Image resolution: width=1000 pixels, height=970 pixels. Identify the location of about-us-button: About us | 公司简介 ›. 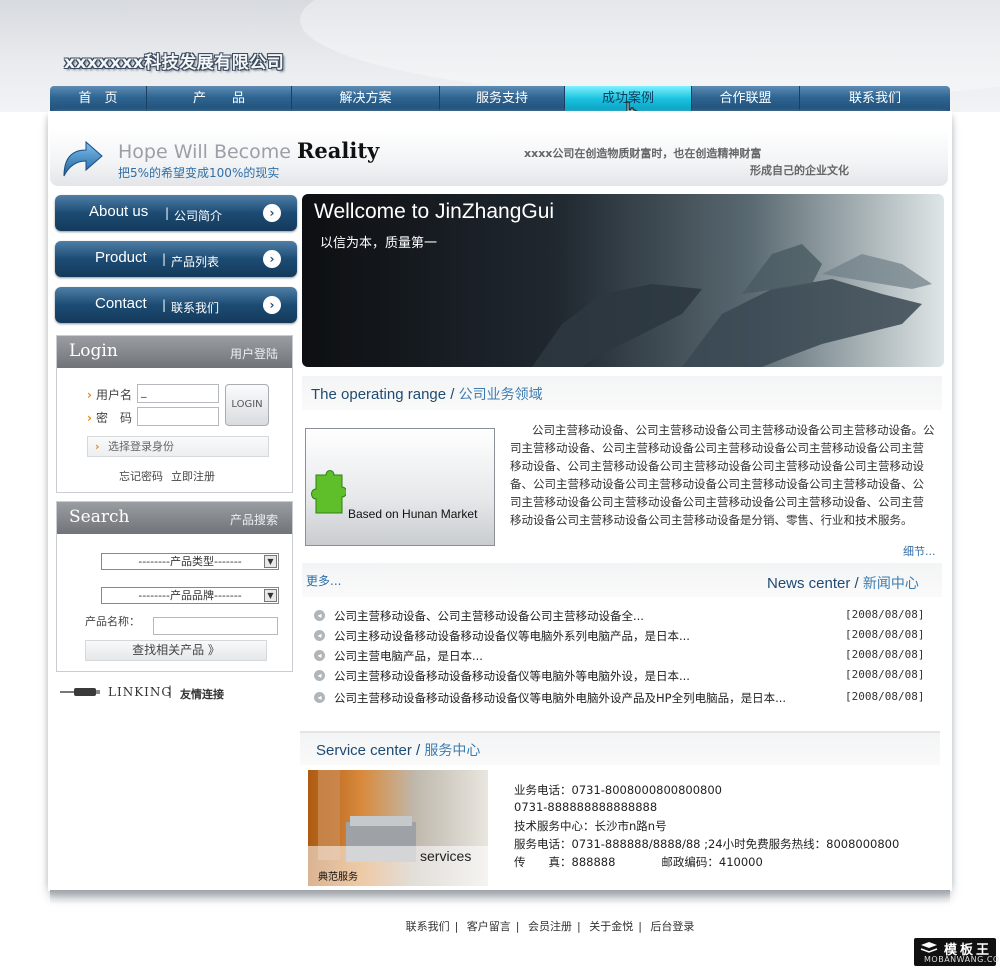
(176, 213).